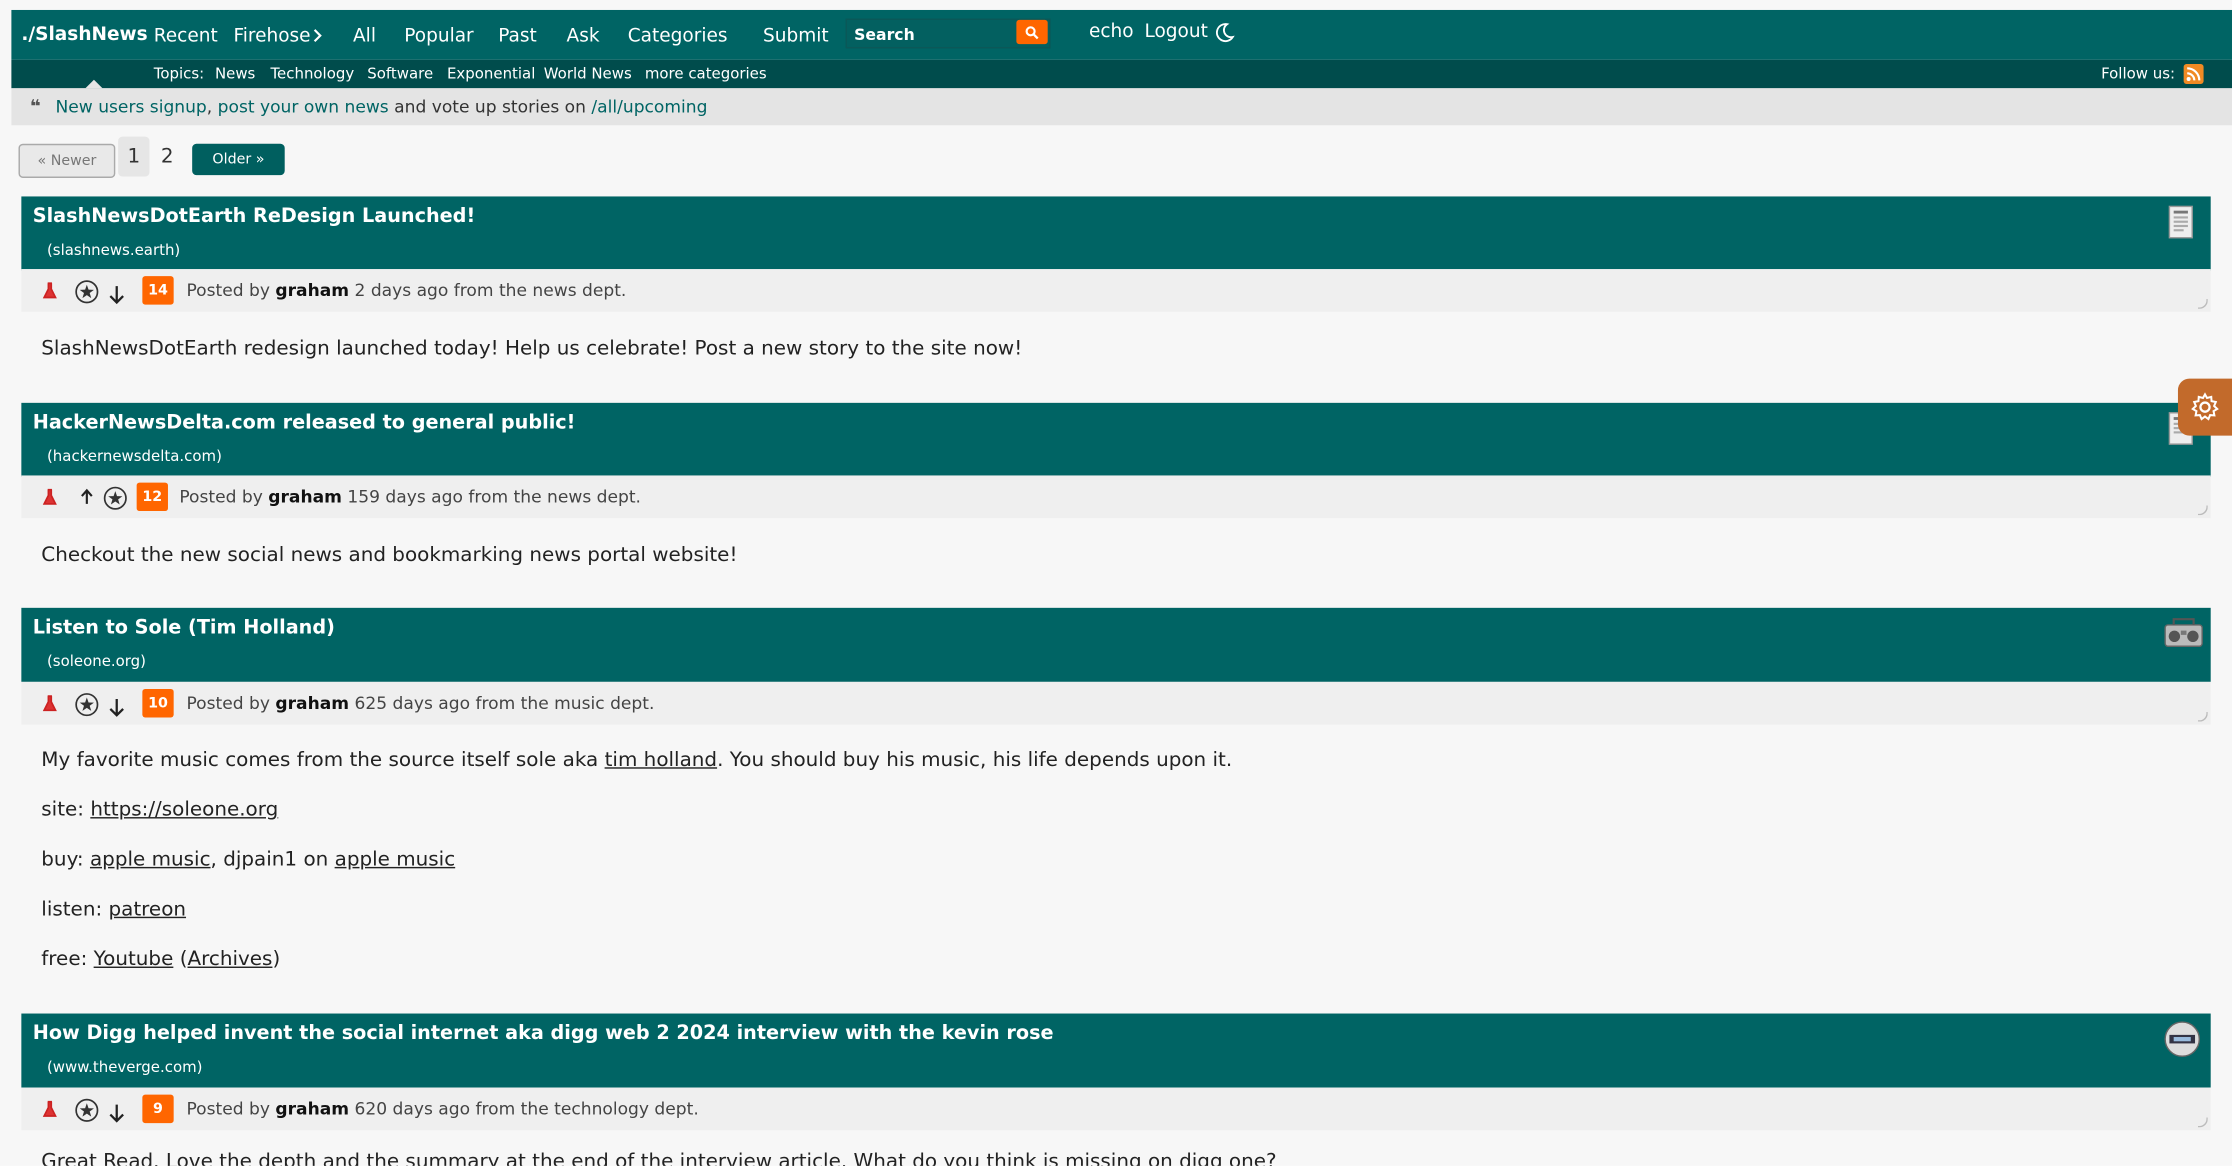 This screenshot has width=2232, height=1166. What do you see at coordinates (438, 36) in the screenshot?
I see `nav-popular: Popular` at bounding box center [438, 36].